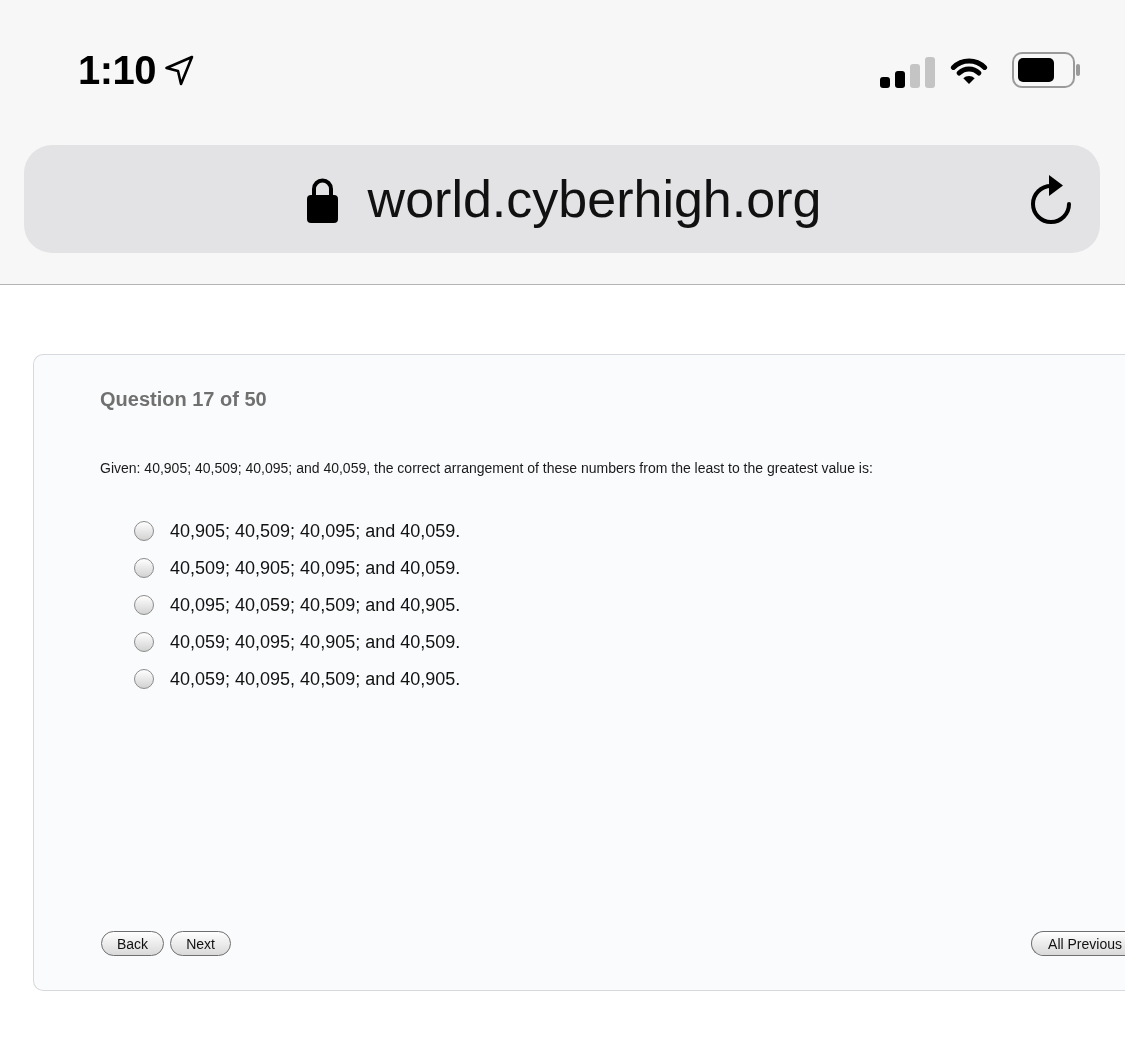 Image resolution: width=1125 pixels, height=1062 pixels. I want to click on question-text: Given: 40,905; 40,509; 40,095; and 40,059, the correct arrangement of these numbers from the least to the greatest value is:, so click(487, 468).